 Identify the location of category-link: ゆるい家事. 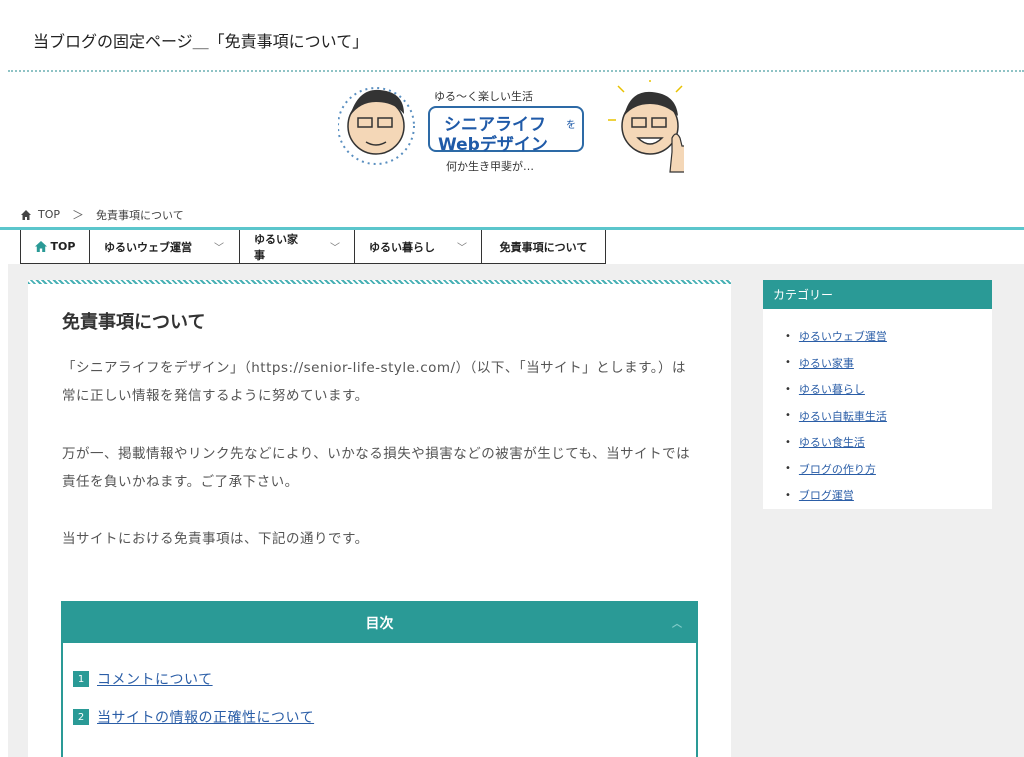
(826, 363).